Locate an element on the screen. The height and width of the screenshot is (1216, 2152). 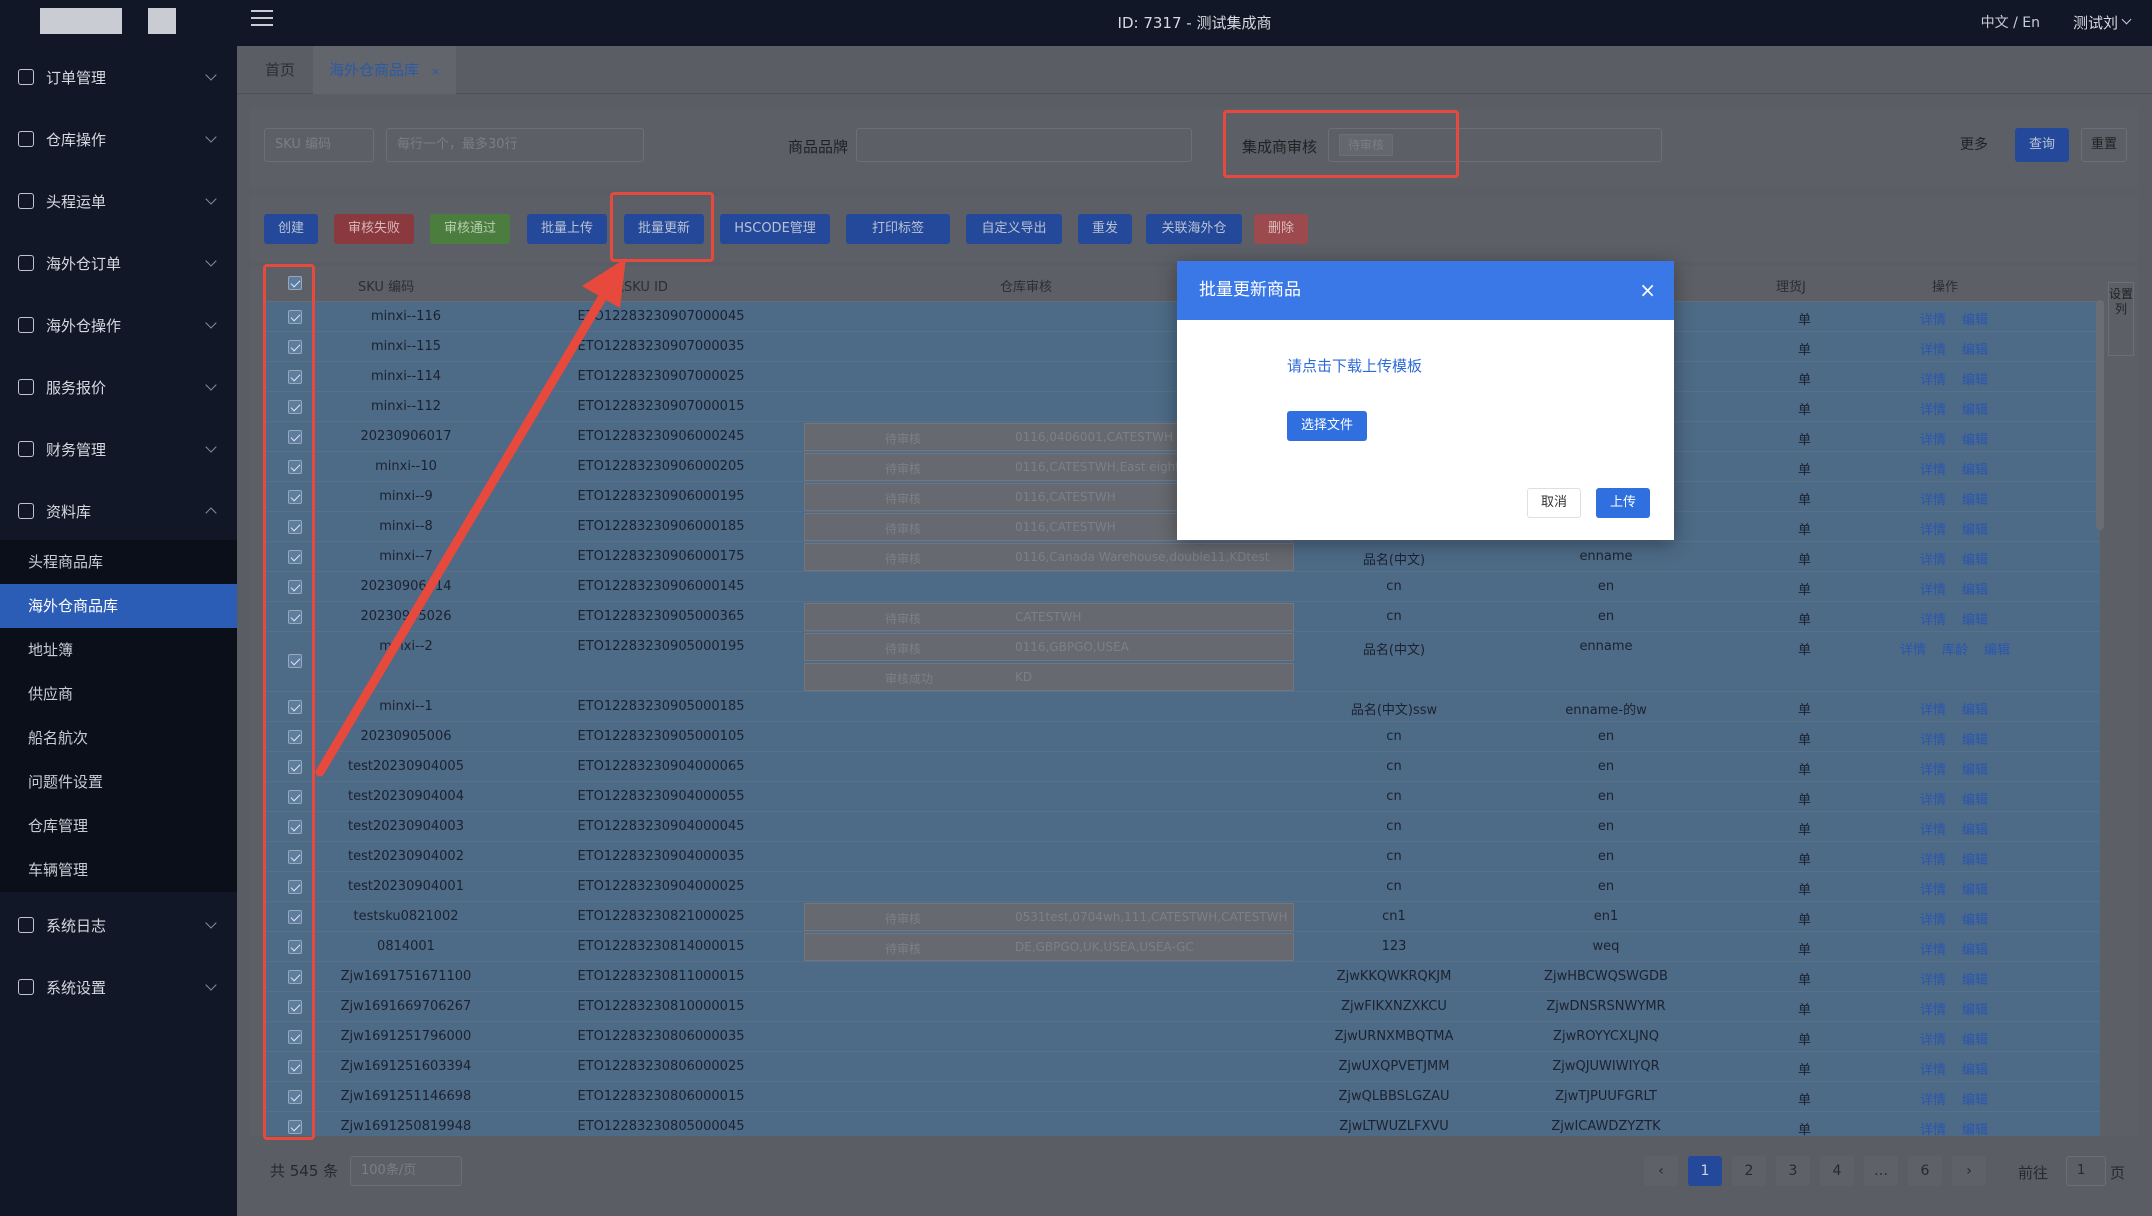
close-icon: × is located at coordinates (1647, 290).